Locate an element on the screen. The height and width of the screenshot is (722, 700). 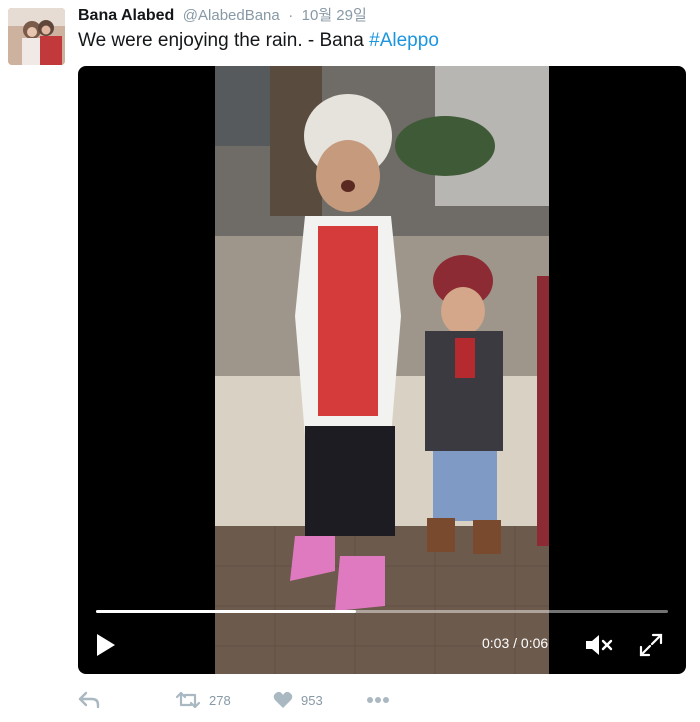
retweet-button: 278 is located at coordinates (203, 700).